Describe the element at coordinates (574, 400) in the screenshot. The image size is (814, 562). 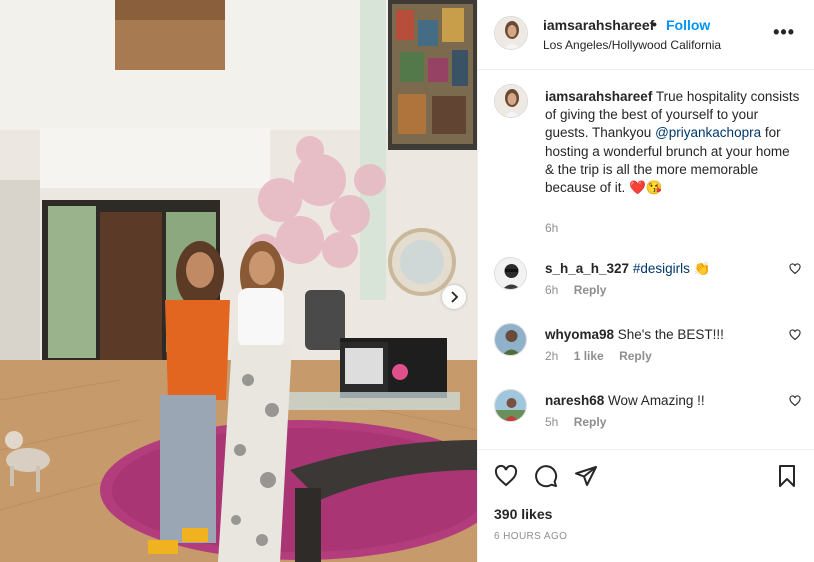
I see `comment-username: naresh68` at that location.